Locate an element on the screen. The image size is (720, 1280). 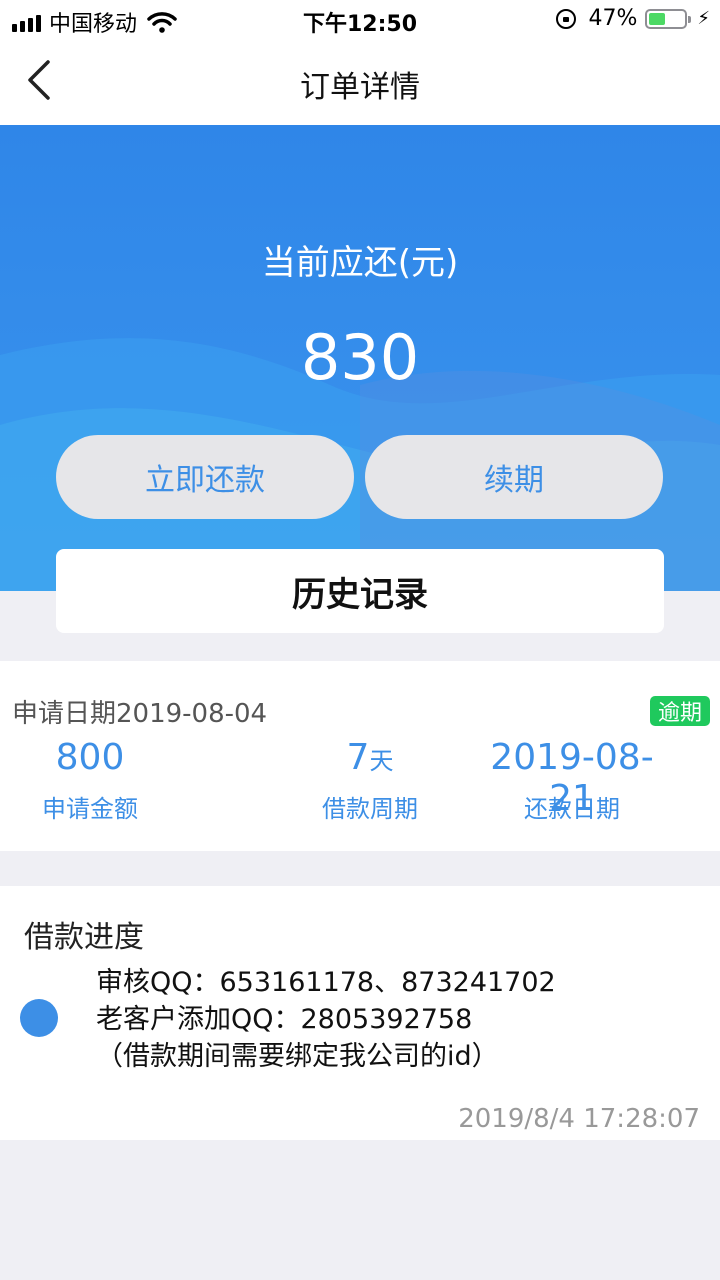
due-date-label: 还款日期 is located at coordinates (572, 809).